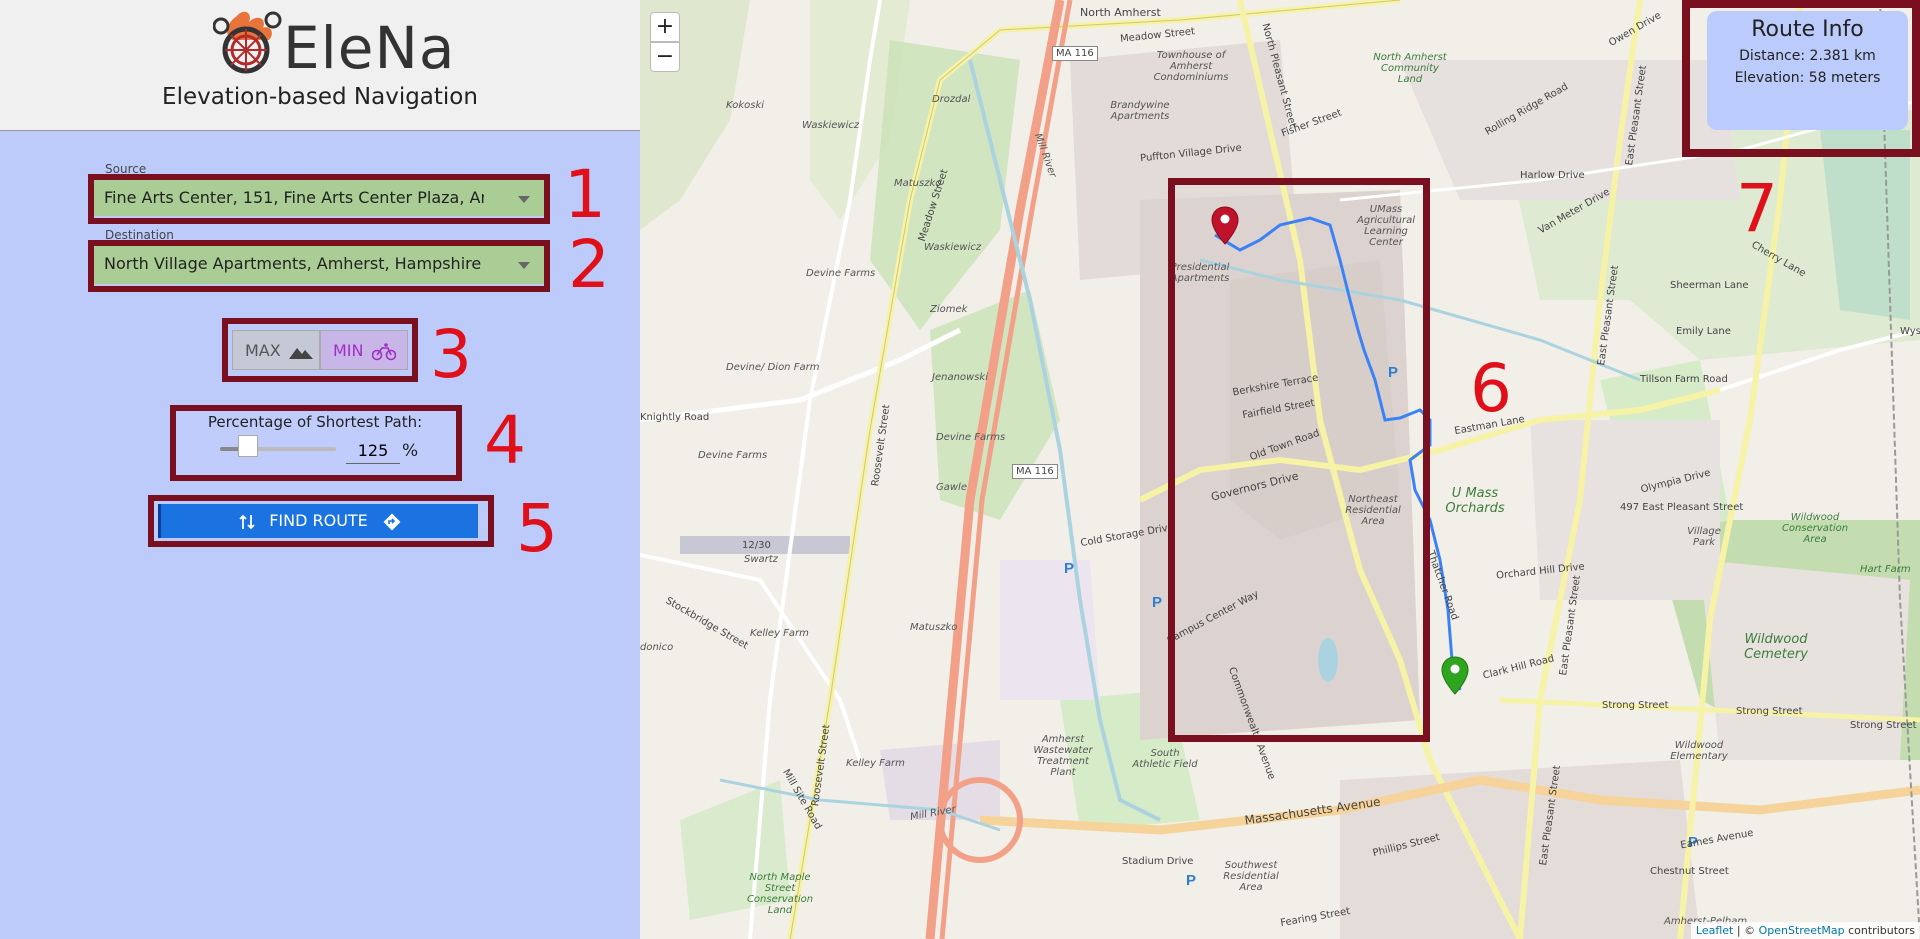  What do you see at coordinates (675, 417) in the screenshot?
I see `map-label: Knightly Road` at bounding box center [675, 417].